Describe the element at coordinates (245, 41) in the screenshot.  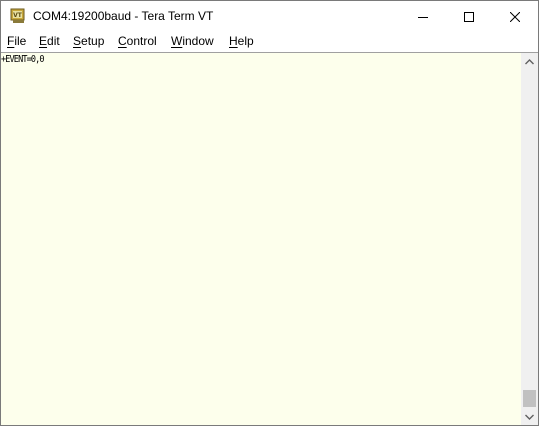
I see `menu-help-label: elp` at that location.